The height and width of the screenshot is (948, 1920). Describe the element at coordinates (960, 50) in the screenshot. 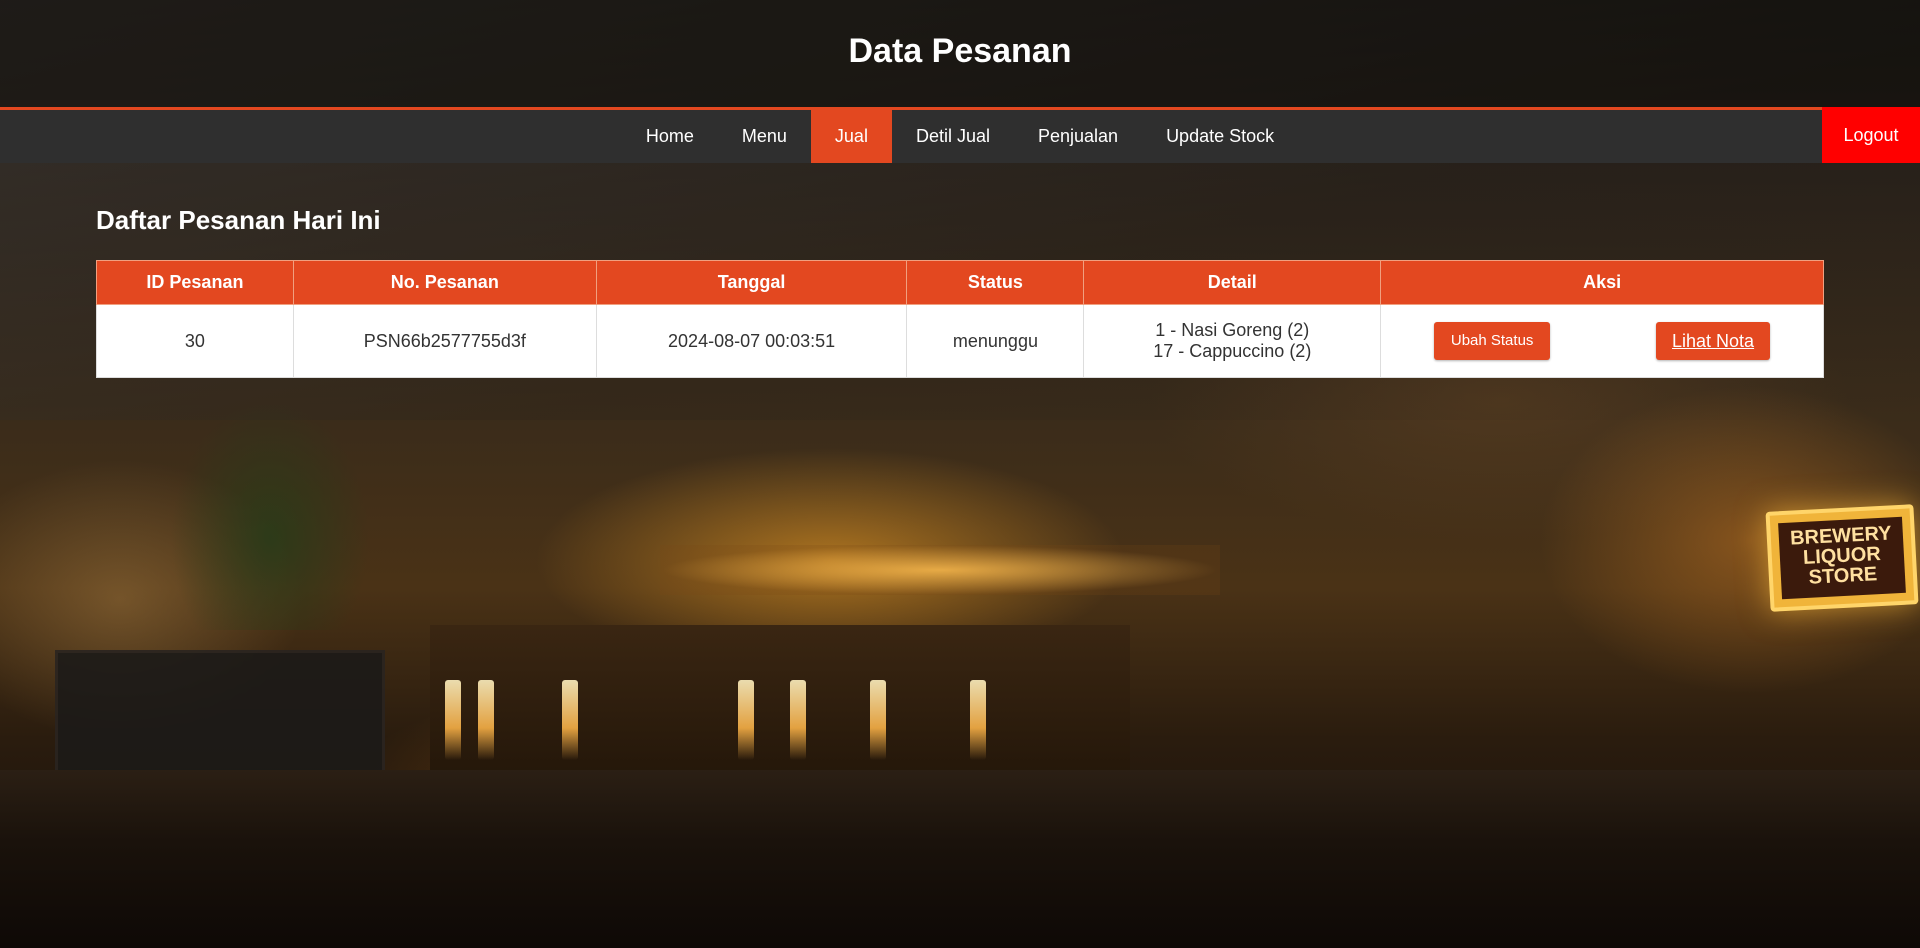

I see `page-title: Data Pesanan` at that location.